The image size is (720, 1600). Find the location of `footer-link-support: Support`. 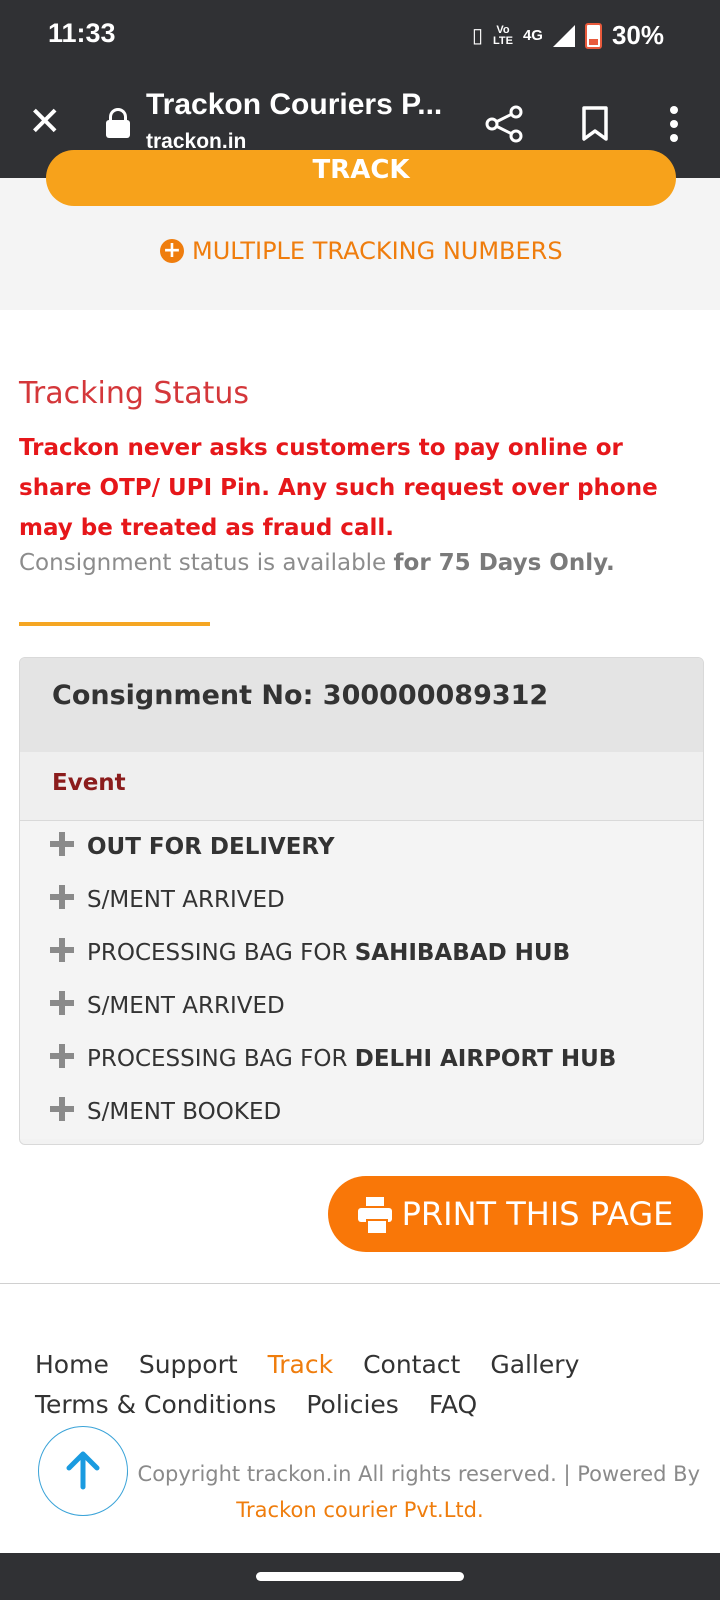

footer-link-support: Support is located at coordinates (188, 1364).